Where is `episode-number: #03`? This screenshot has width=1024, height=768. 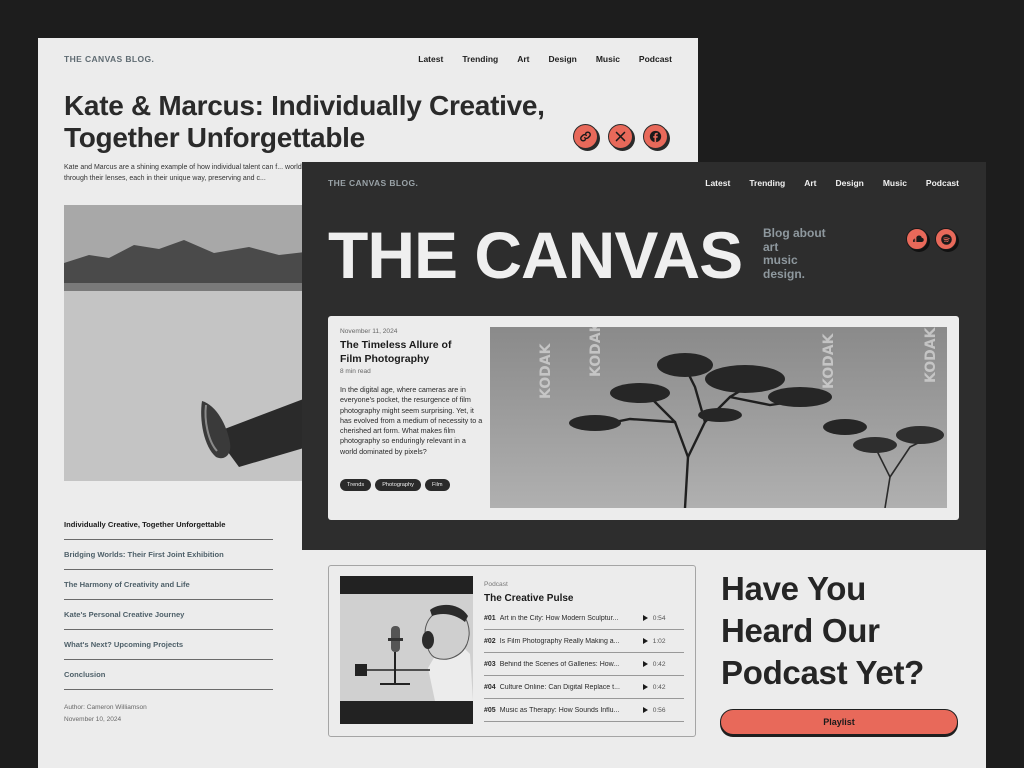
episode-number: #03 is located at coordinates (490, 664).